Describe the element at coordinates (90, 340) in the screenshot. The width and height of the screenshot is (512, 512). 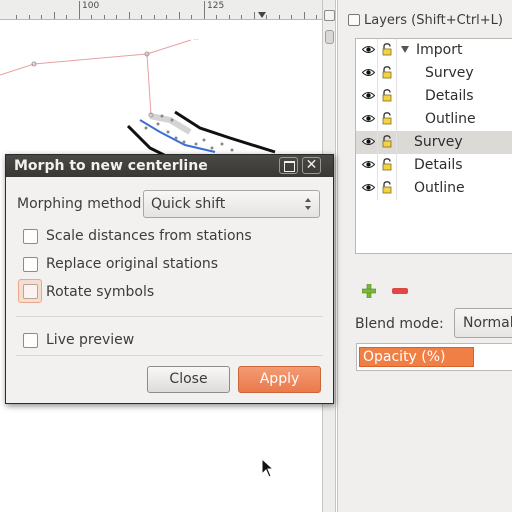
I see `live-preview-label: Live preview` at that location.